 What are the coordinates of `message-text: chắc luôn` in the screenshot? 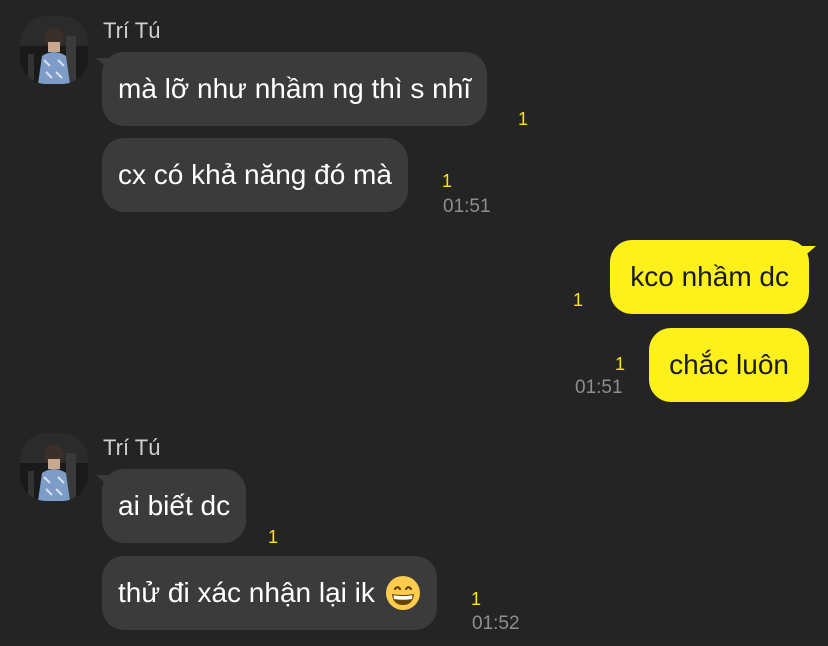 It's located at (729, 364).